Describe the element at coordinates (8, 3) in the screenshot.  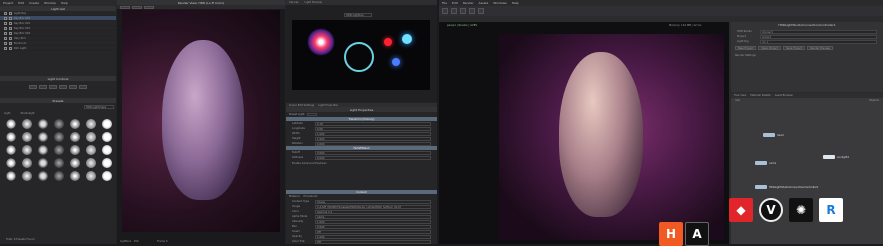
I see `menu-project: Project` at that location.